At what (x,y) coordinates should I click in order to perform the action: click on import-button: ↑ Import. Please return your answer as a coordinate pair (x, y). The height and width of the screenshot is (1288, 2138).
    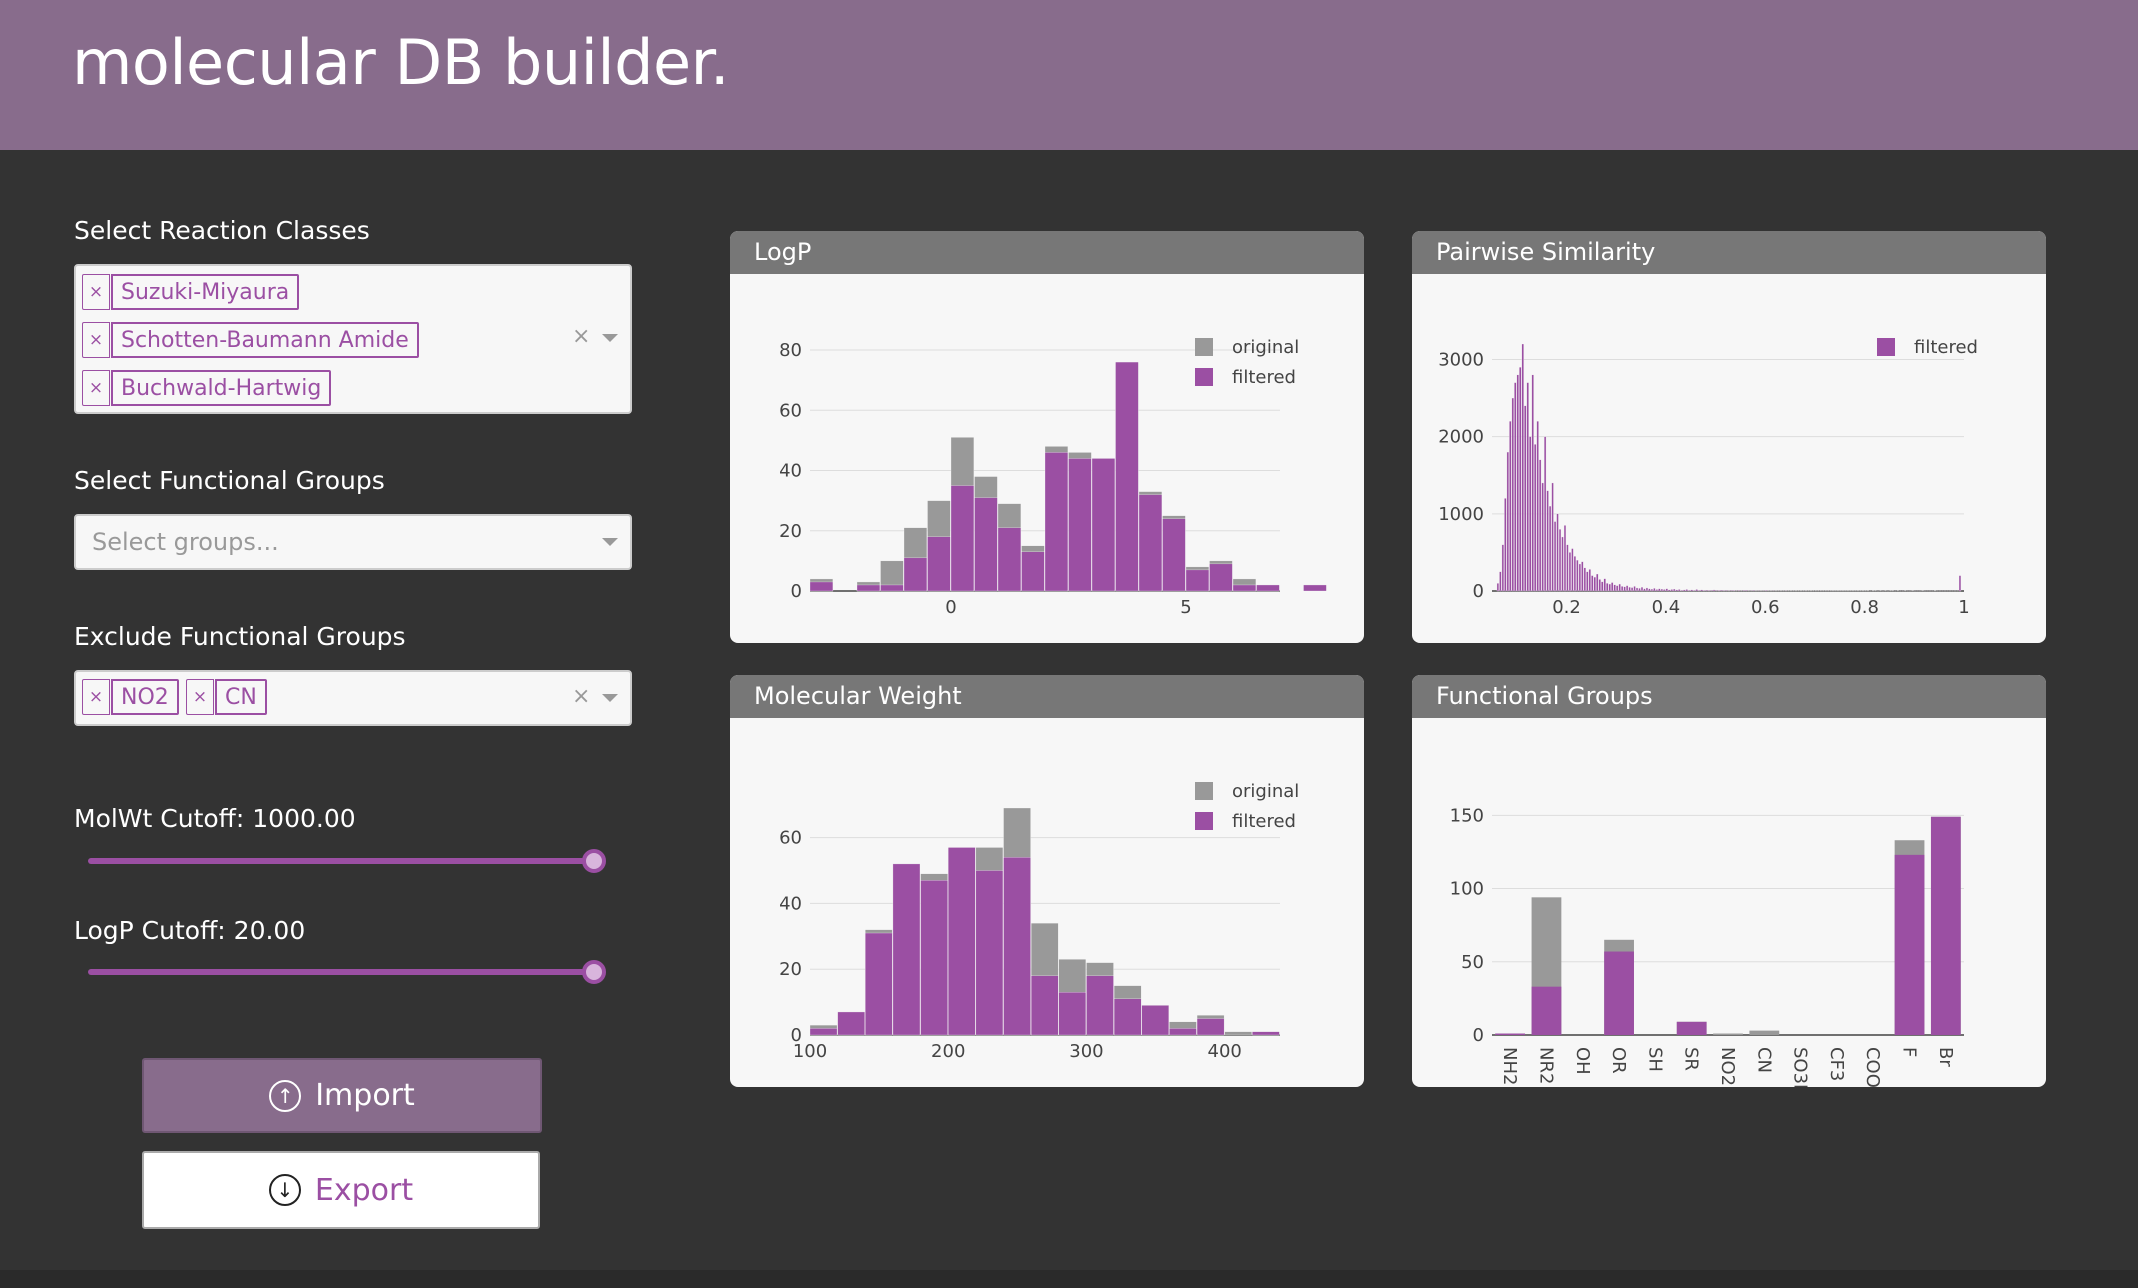
    Looking at the image, I should click on (342, 1095).